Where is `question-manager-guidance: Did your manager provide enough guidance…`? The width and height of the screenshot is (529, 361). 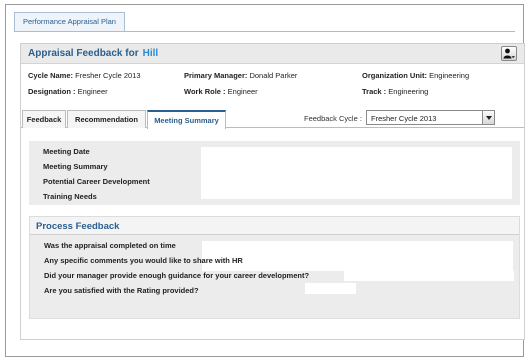 question-manager-guidance: Did your manager provide enough guidance… is located at coordinates (177, 275).